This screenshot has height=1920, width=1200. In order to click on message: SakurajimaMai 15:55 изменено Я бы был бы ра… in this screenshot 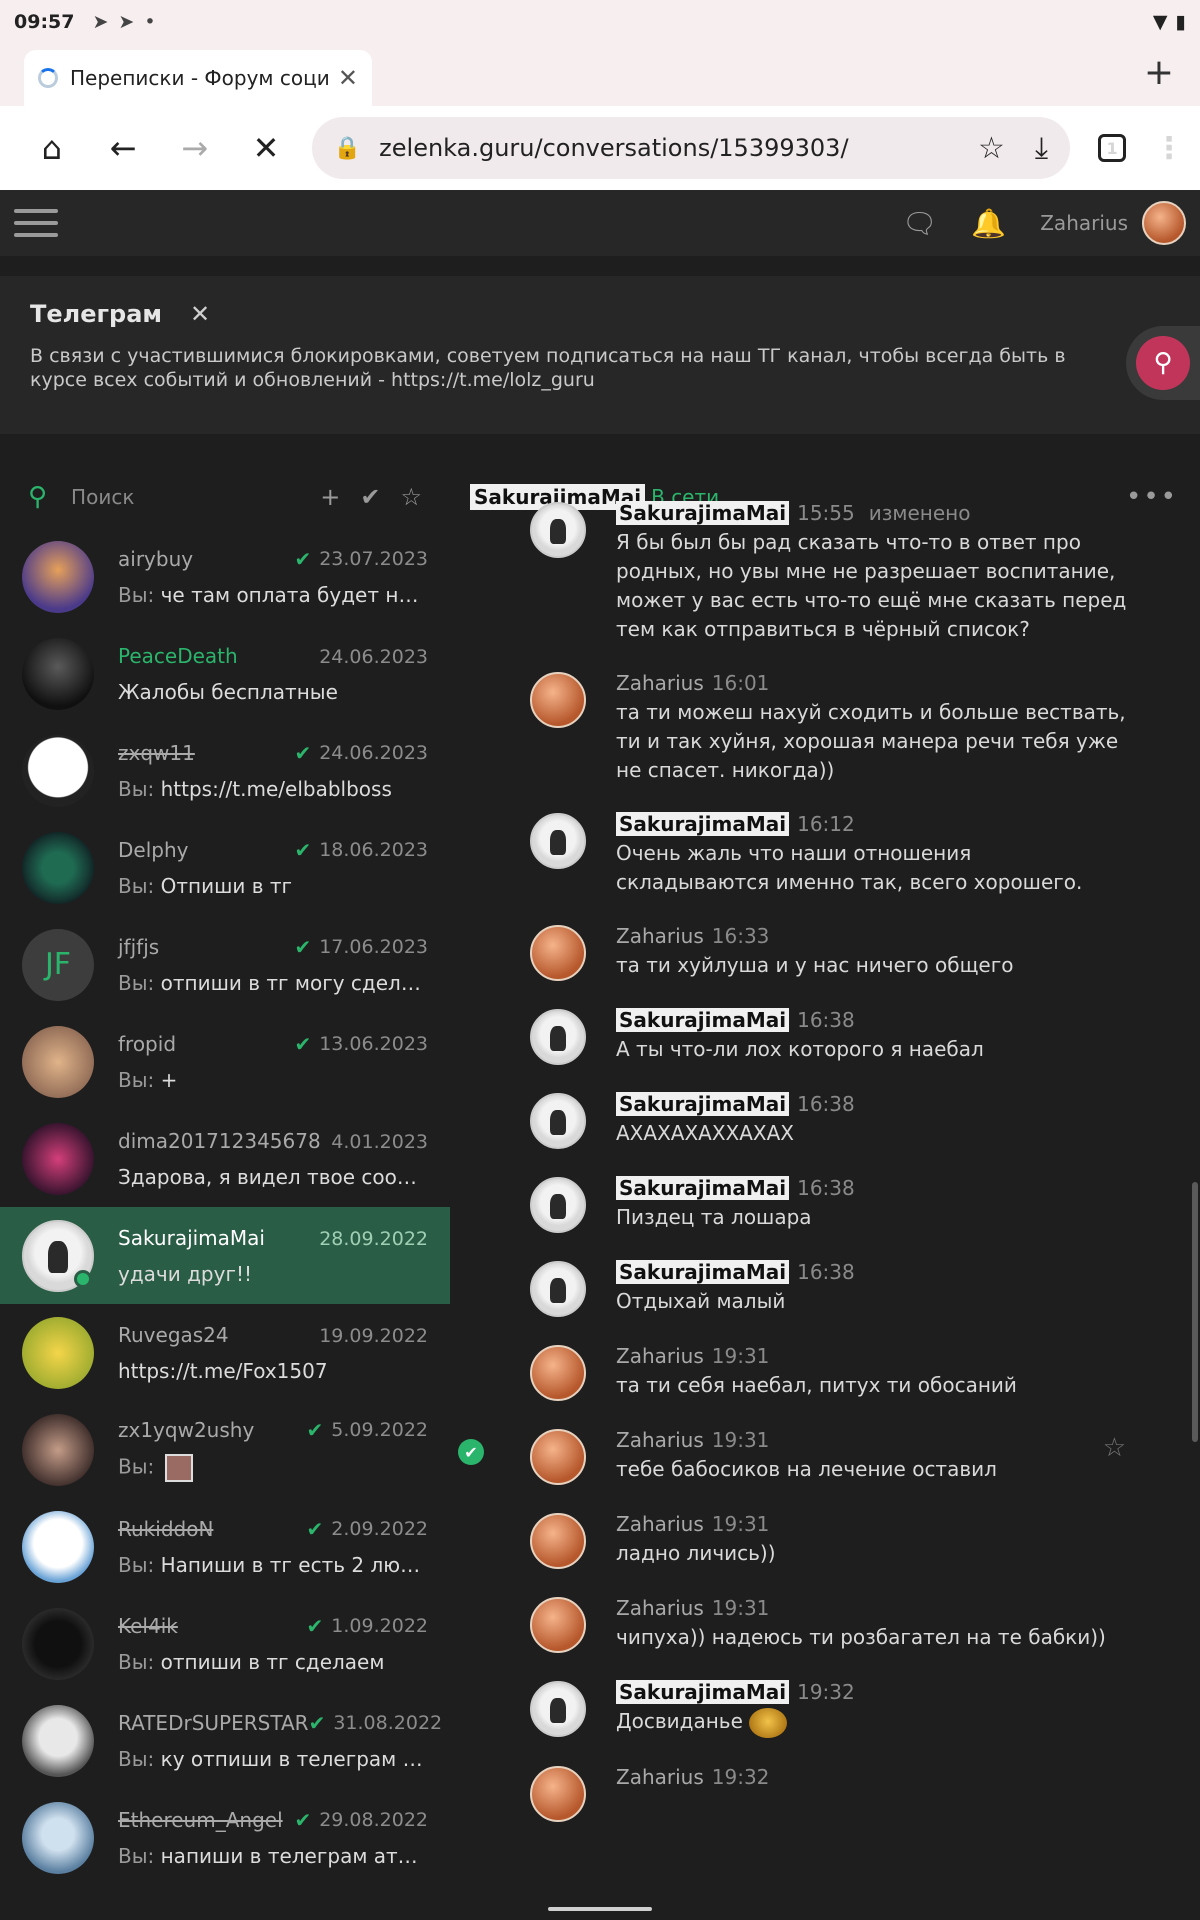, I will do `click(865, 572)`.